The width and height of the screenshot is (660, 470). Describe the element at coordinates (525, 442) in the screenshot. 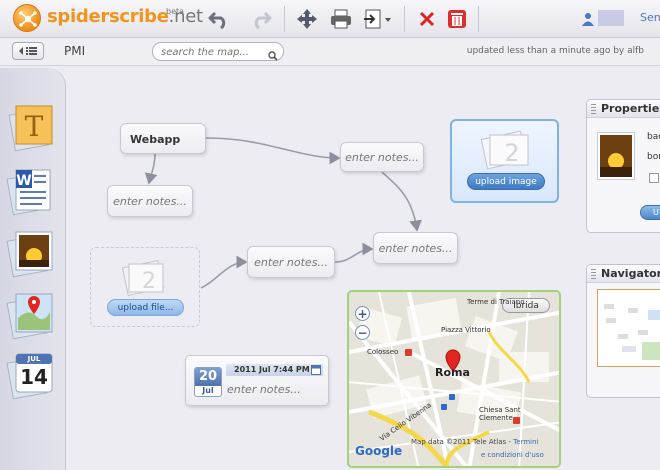

I see `map-terms-link: Termini` at that location.